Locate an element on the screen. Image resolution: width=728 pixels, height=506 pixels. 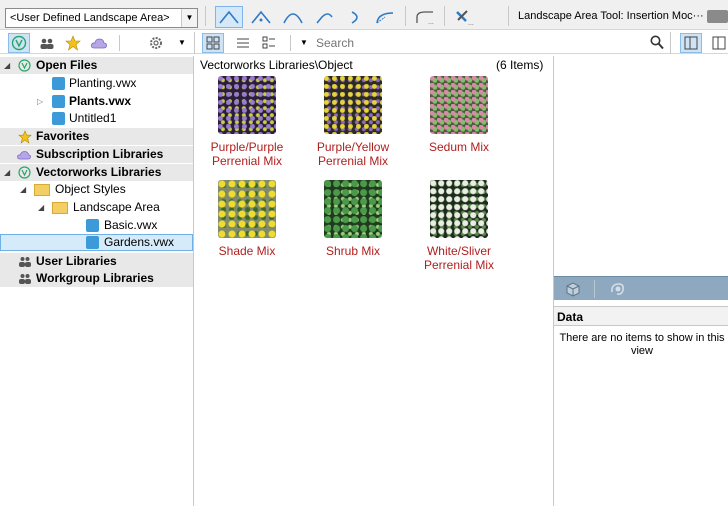
render-mode-icon is located at coordinates (573, 290).